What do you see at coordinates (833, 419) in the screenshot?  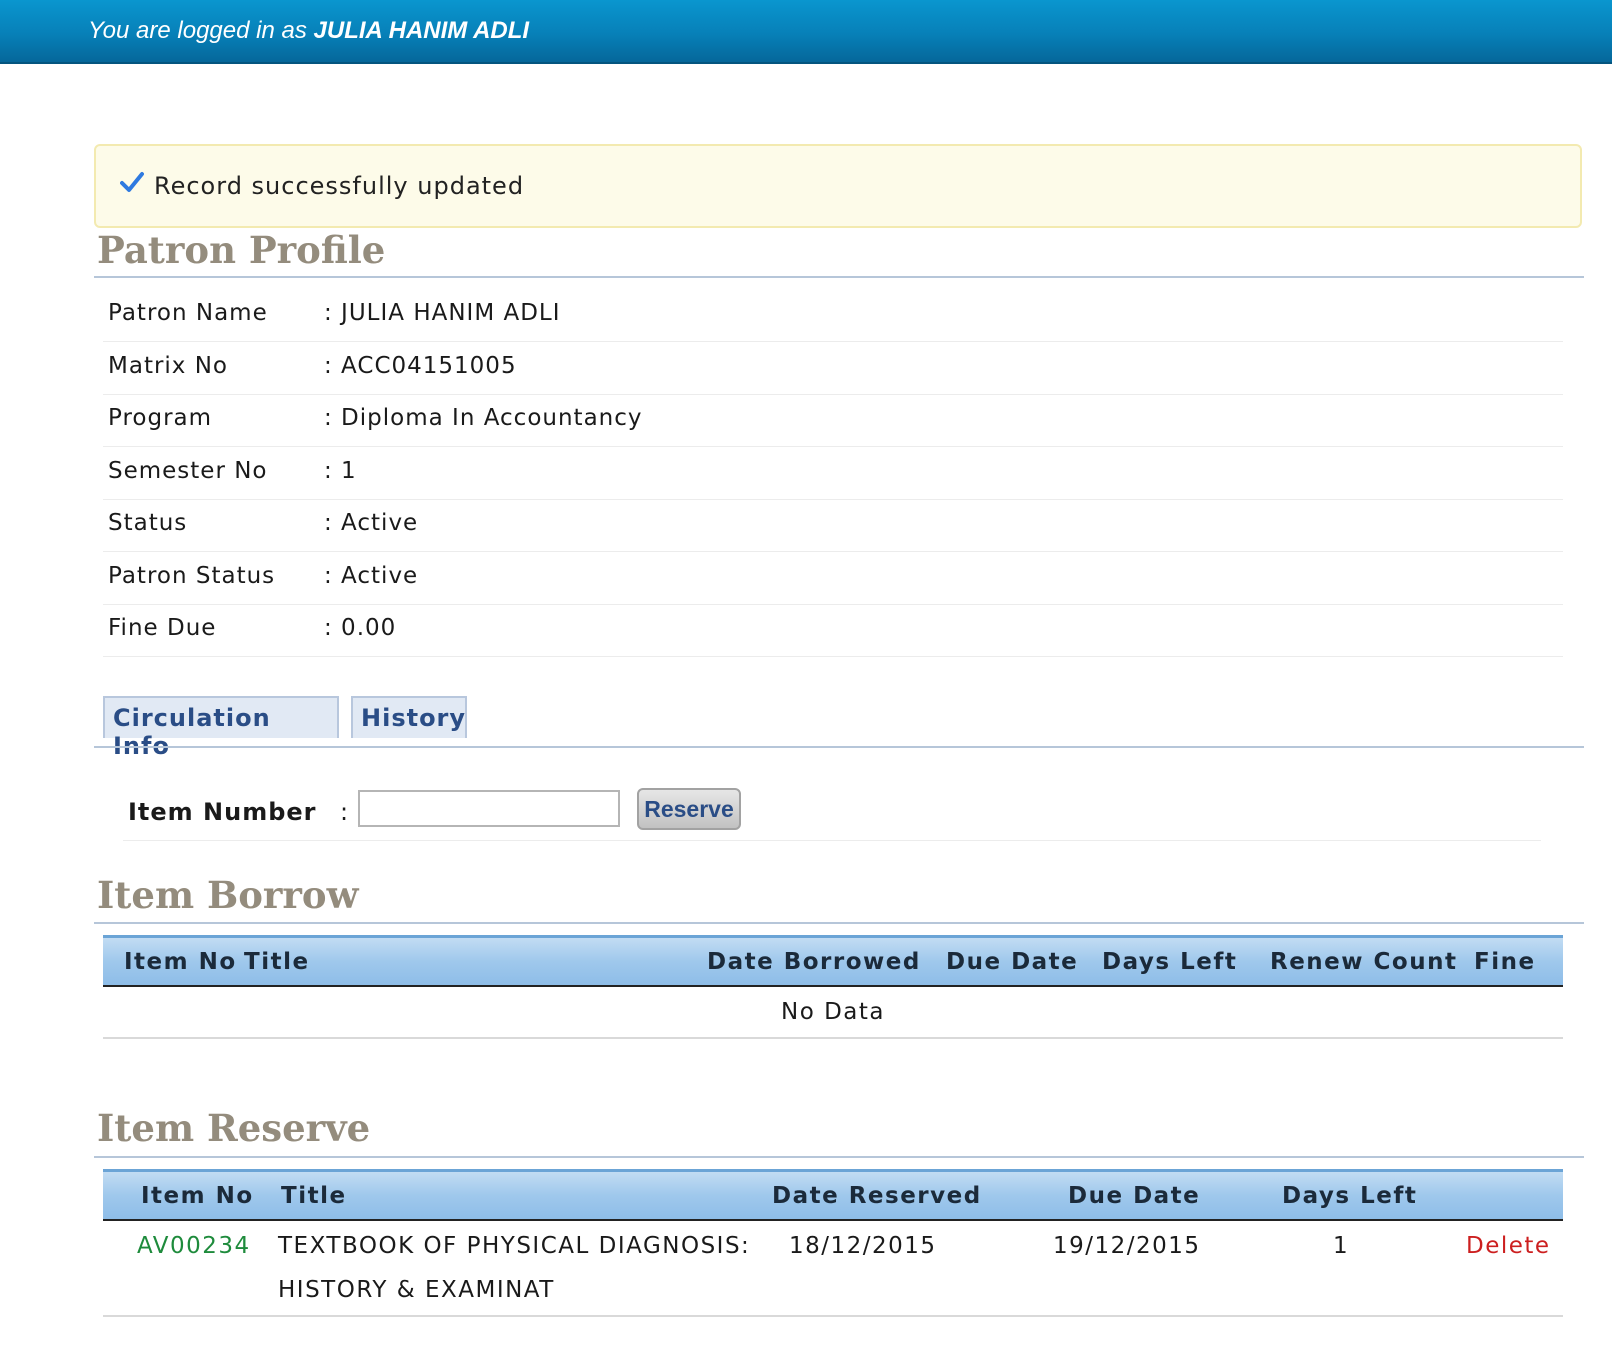 I see `profile-row-program: Program : Diploma In Accountancy` at bounding box center [833, 419].